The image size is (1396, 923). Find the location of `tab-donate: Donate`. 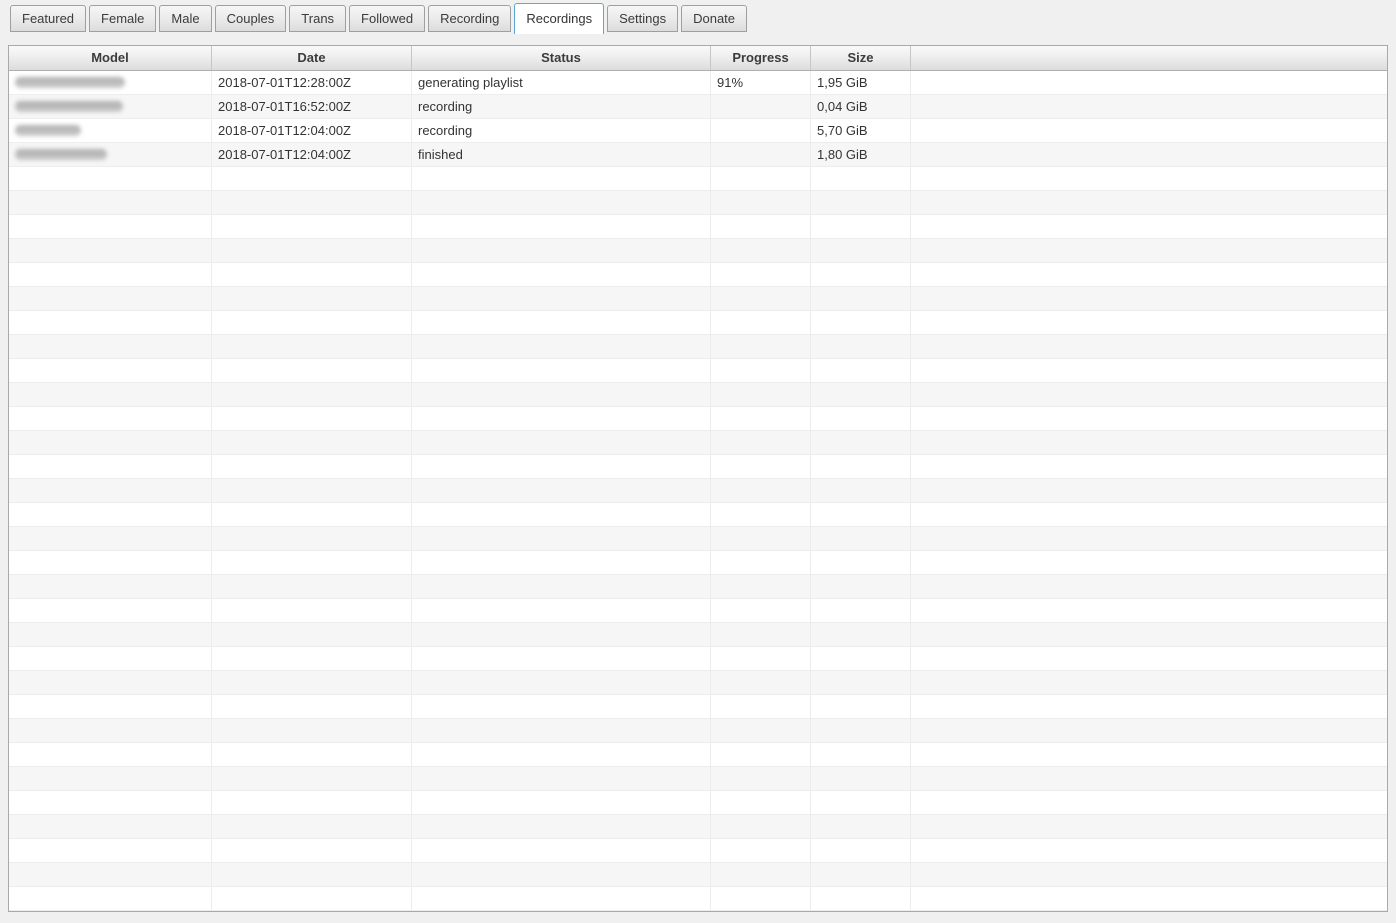

tab-donate: Donate is located at coordinates (714, 18).